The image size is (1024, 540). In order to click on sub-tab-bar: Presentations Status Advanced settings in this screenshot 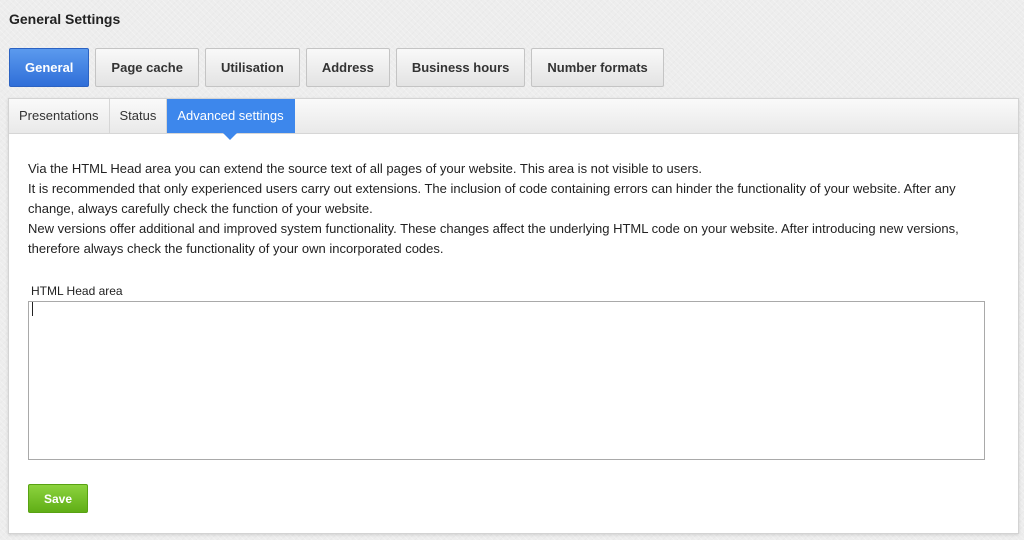, I will do `click(513, 119)`.